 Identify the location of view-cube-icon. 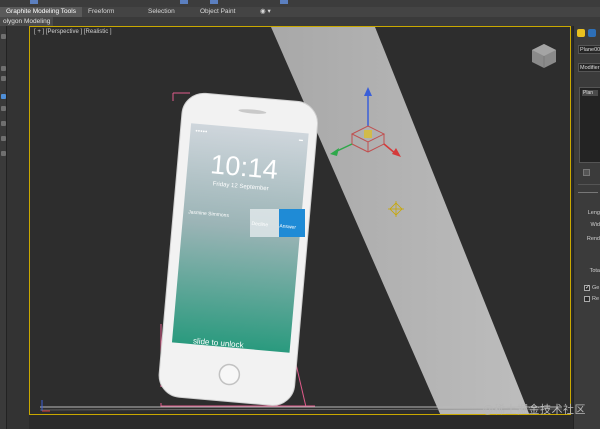
(544, 56).